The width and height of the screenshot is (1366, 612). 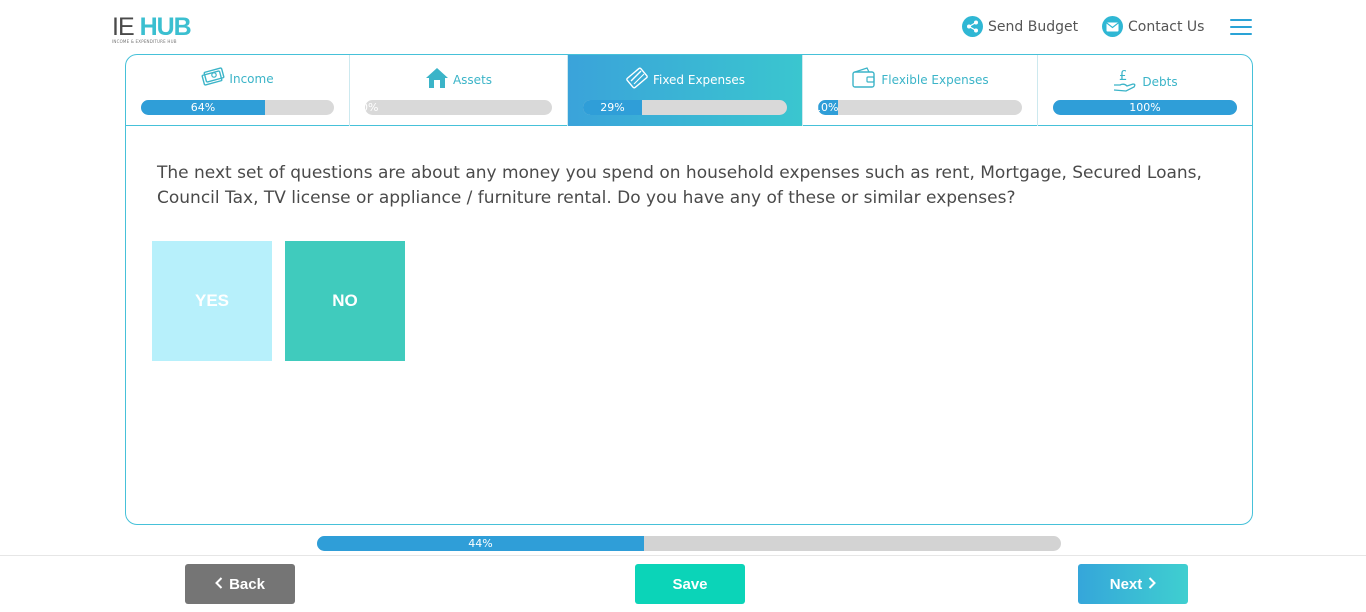 What do you see at coordinates (345, 301) in the screenshot?
I see `no-button: NO` at bounding box center [345, 301].